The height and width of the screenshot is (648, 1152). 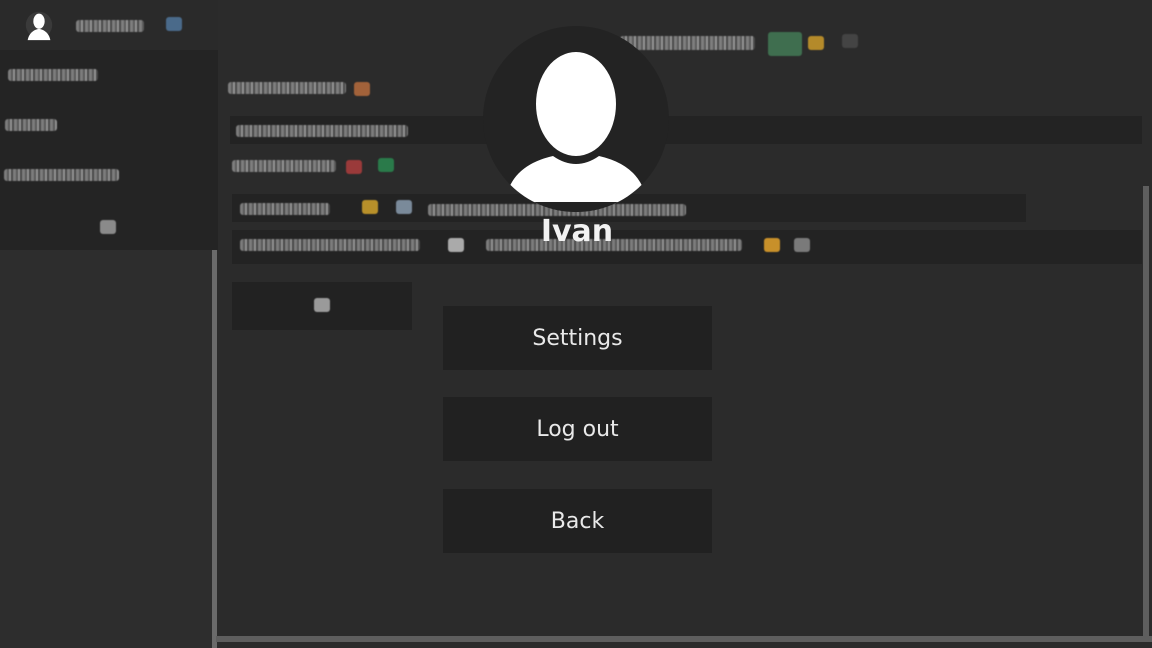 What do you see at coordinates (39, 26) in the screenshot?
I see `mini-avatar-icon` at bounding box center [39, 26].